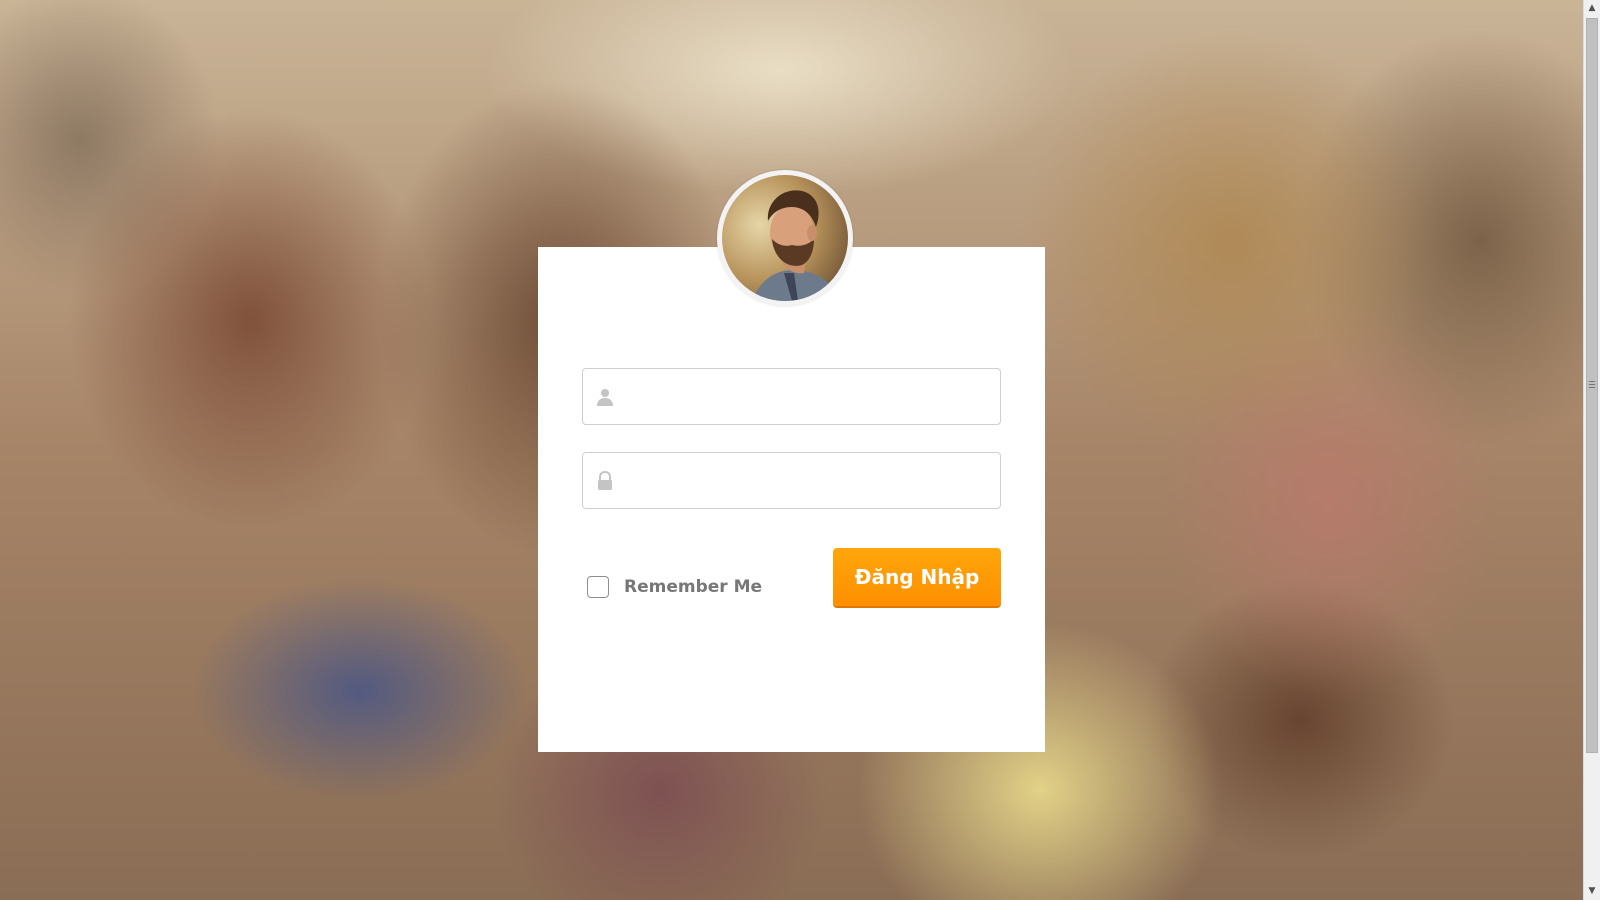 The height and width of the screenshot is (900, 1600). I want to click on username-input, so click(807, 396).